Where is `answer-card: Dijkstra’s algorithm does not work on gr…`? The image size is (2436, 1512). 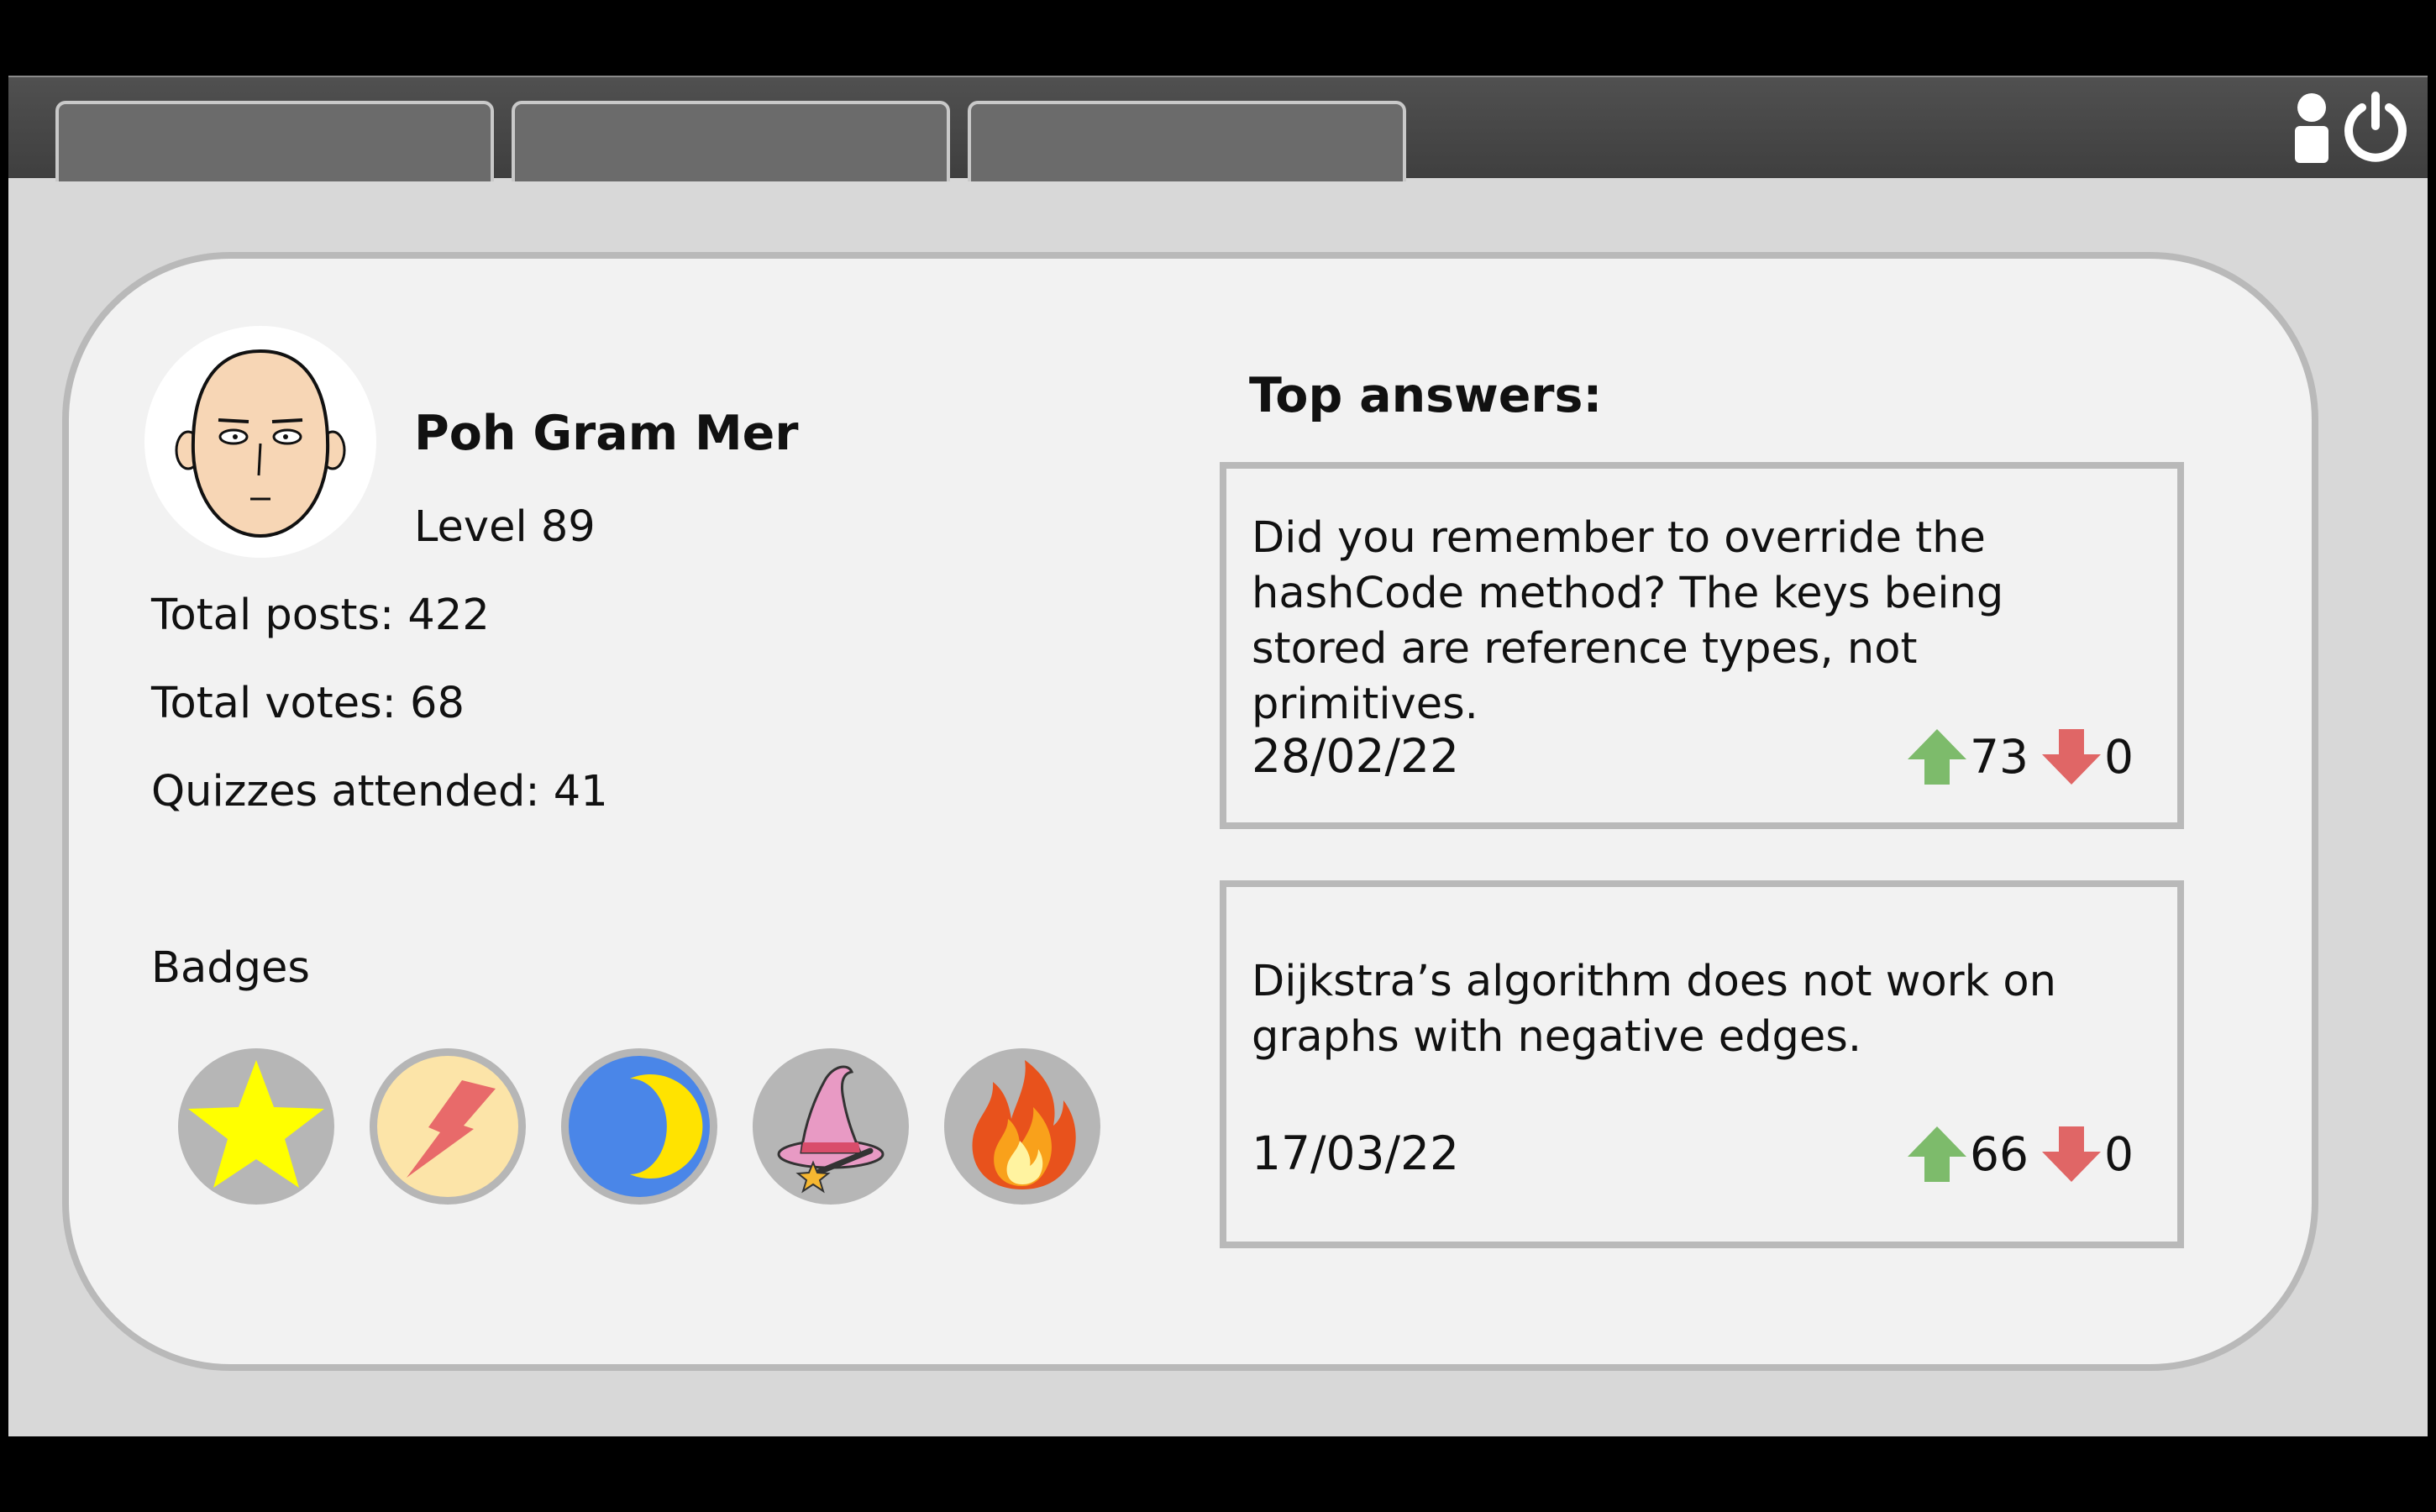
answer-card: Dijkstra’s algorithm does not work on gr… is located at coordinates (1702, 1064).